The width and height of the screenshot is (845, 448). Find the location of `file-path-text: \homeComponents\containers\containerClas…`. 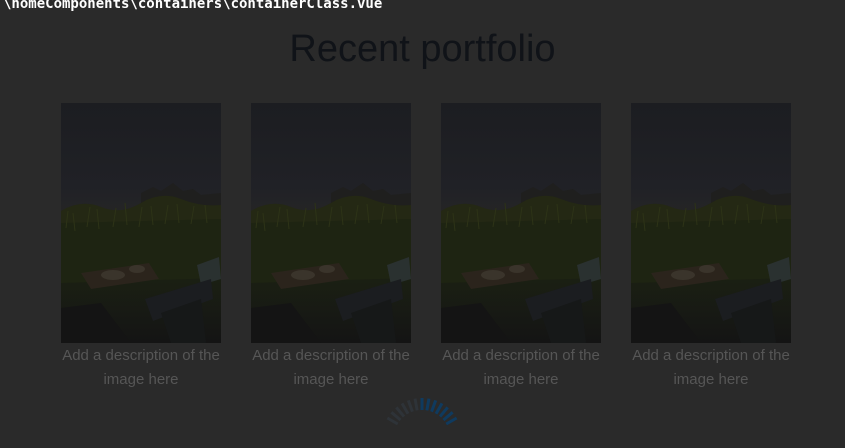

file-path-text: \homeComponents\containers\containerClas… is located at coordinates (193, 6).